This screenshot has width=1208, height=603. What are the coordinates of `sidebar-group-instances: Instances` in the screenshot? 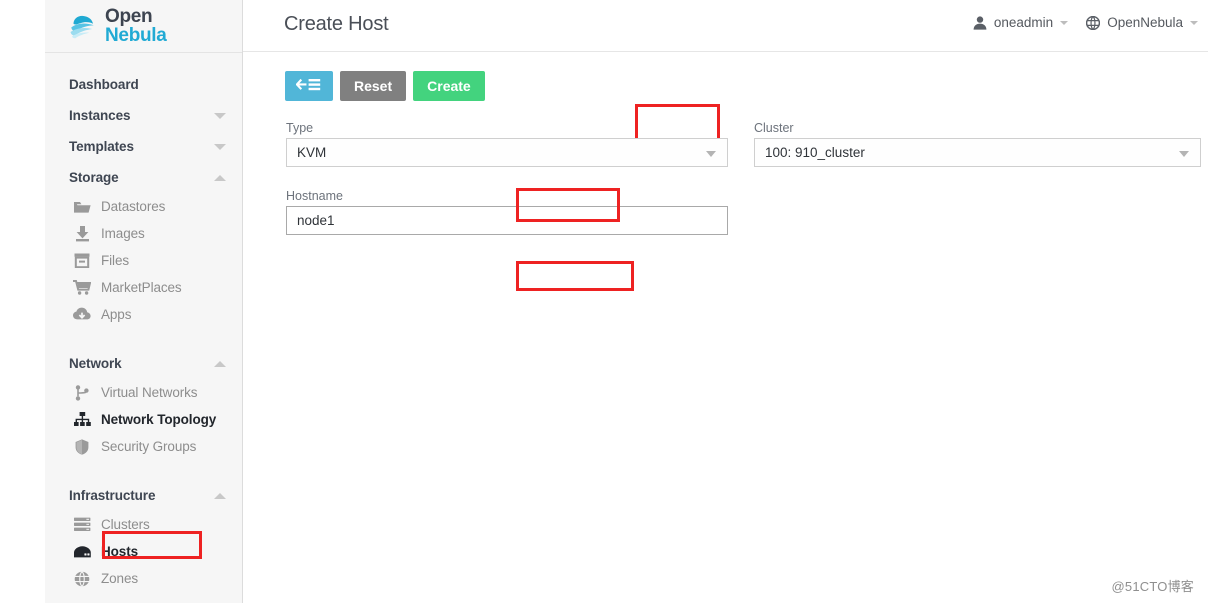 It's located at (143, 115).